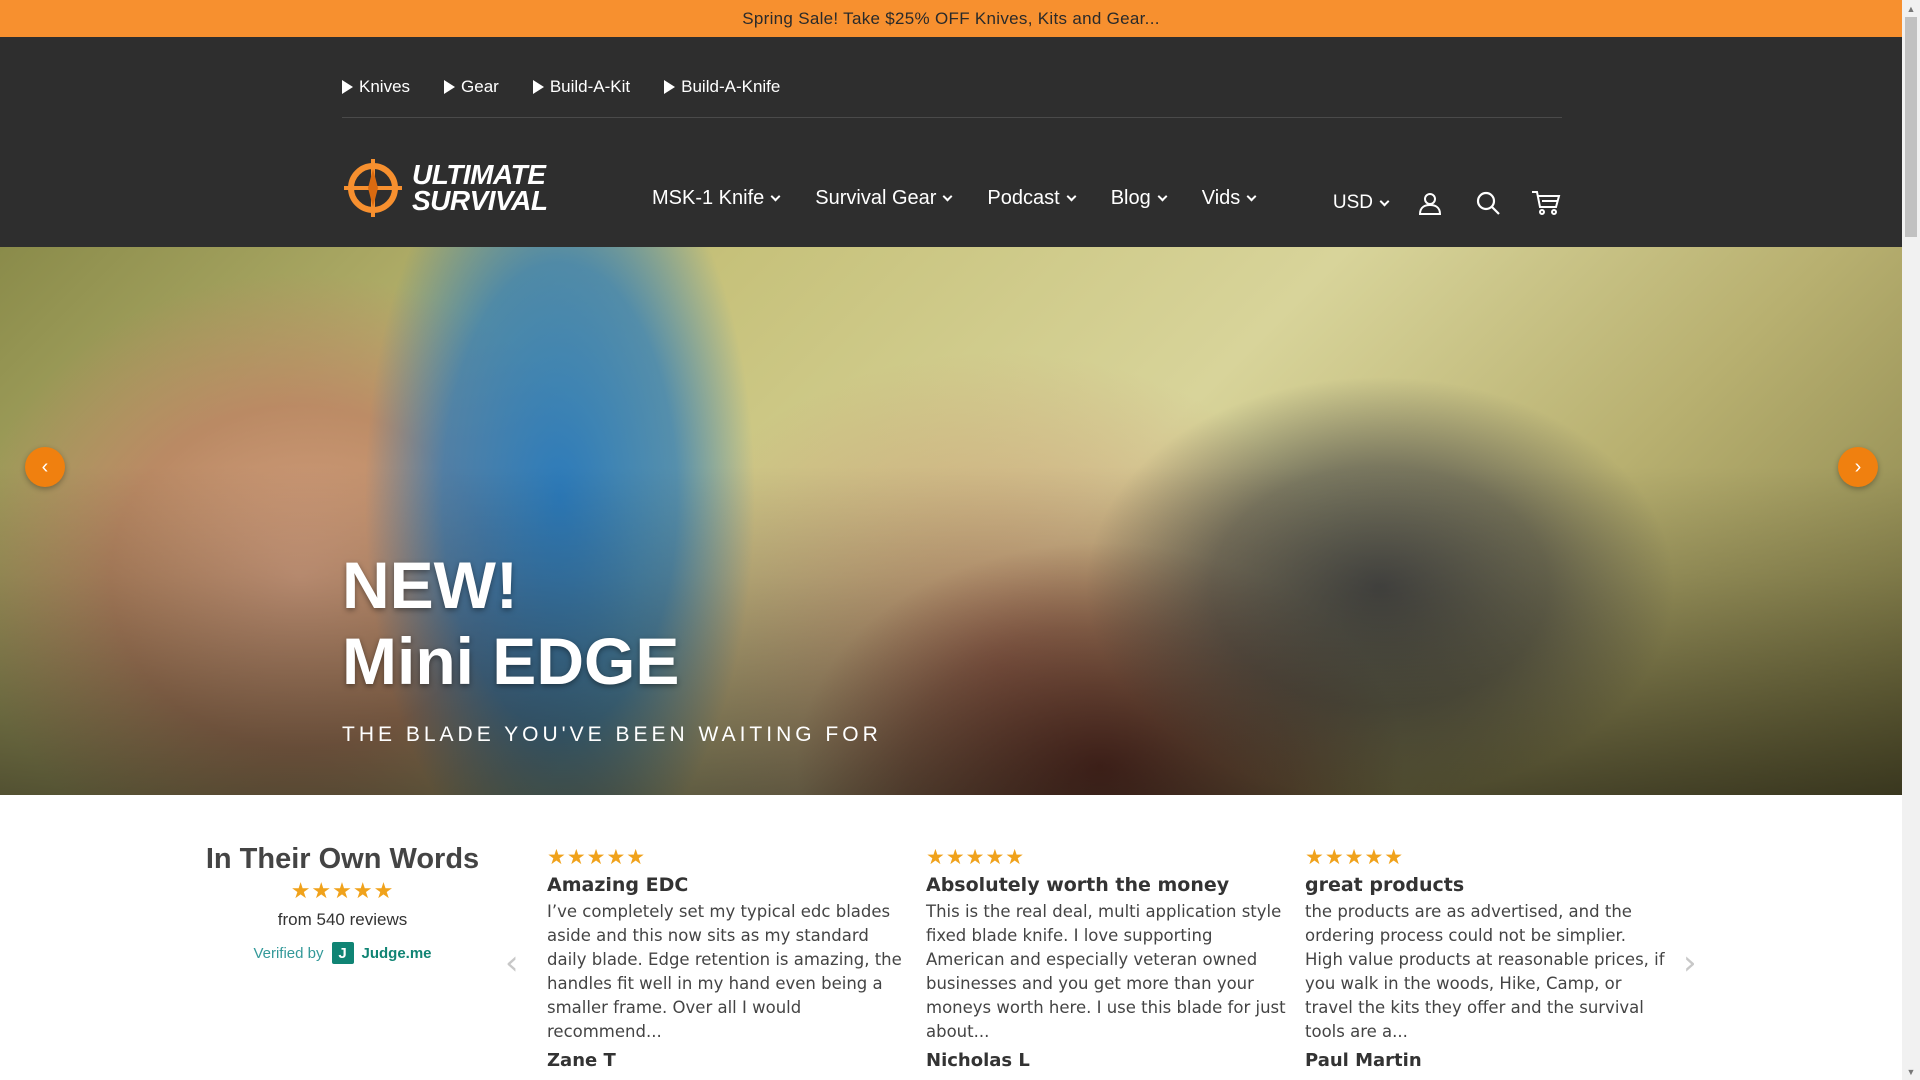 Image resolution: width=1920 pixels, height=1080 pixels. Describe the element at coordinates (722, 87) in the screenshot. I see `topnav-item-build-a-knife: Build-A-Knife` at that location.